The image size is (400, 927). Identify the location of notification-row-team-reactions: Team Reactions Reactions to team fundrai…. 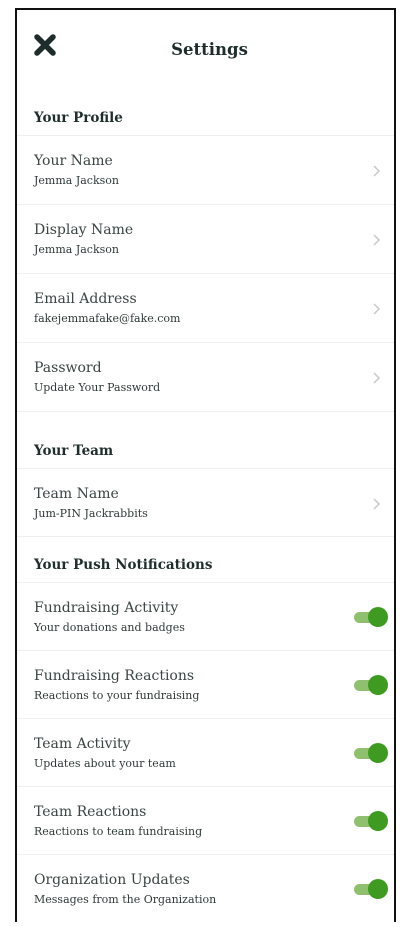
(205, 821).